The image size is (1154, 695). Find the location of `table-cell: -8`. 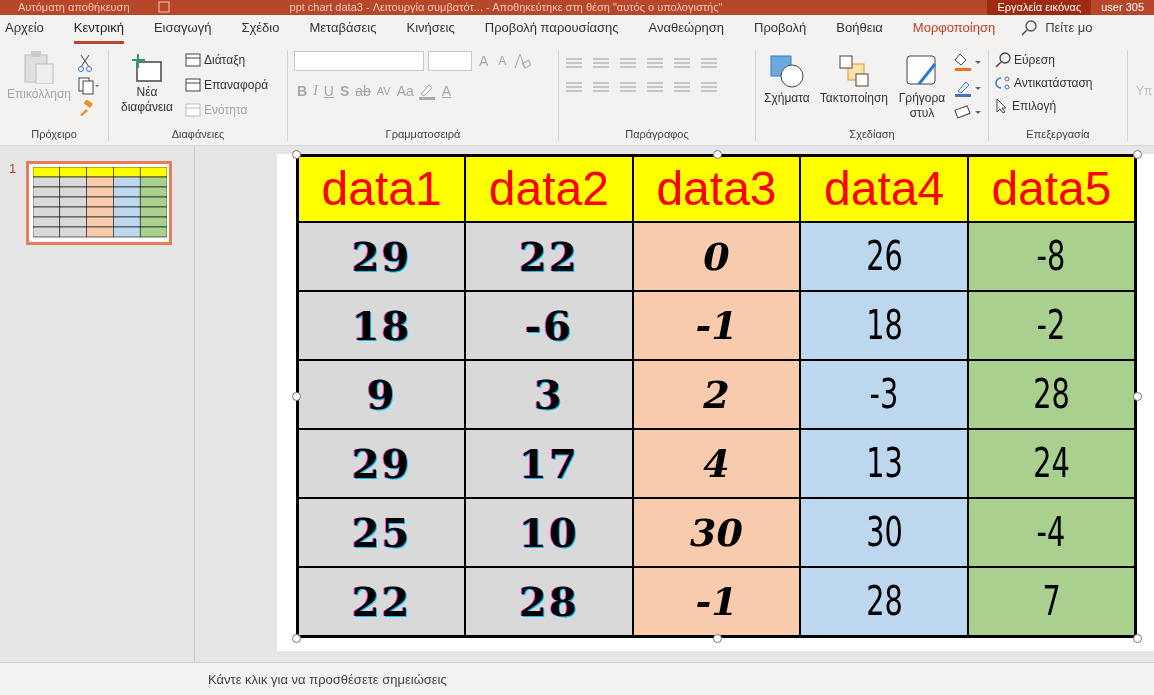

table-cell: -8 is located at coordinates (1051, 256).